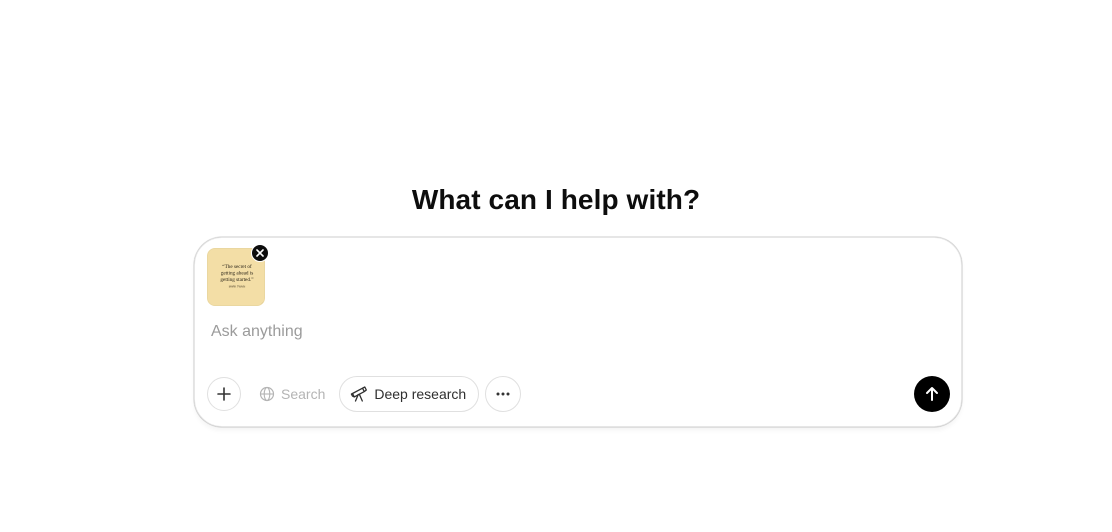 The height and width of the screenshot is (532, 1112). I want to click on close-icon, so click(260, 253).